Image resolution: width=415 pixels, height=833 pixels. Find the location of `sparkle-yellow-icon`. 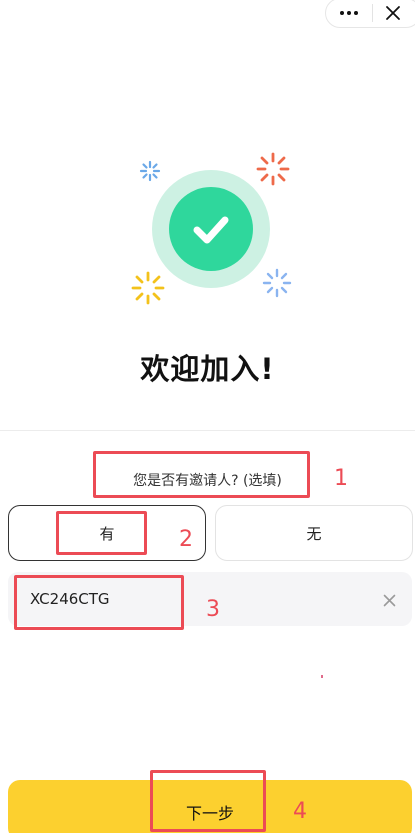

sparkle-yellow-icon is located at coordinates (148, 288).